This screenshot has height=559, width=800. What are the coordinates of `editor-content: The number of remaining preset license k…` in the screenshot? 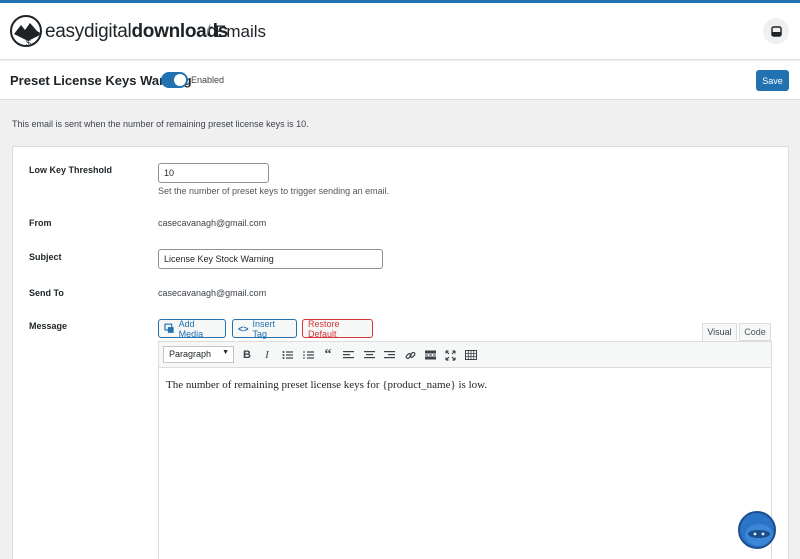 It's located at (326, 385).